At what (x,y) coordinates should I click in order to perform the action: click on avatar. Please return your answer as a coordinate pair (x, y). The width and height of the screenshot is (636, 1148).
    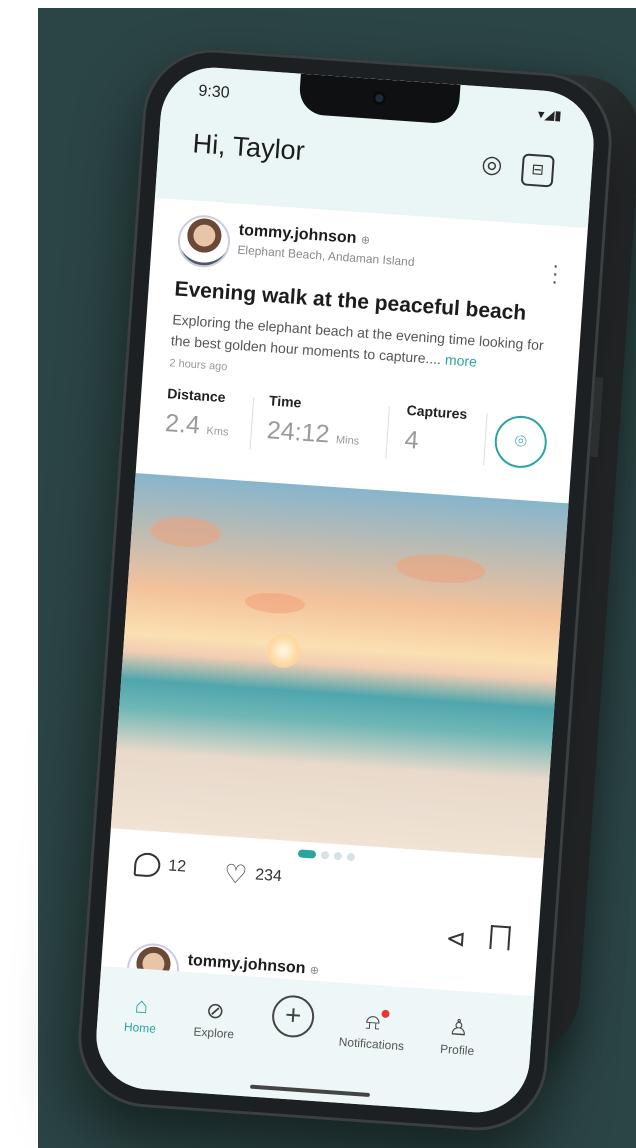
    Looking at the image, I should click on (204, 241).